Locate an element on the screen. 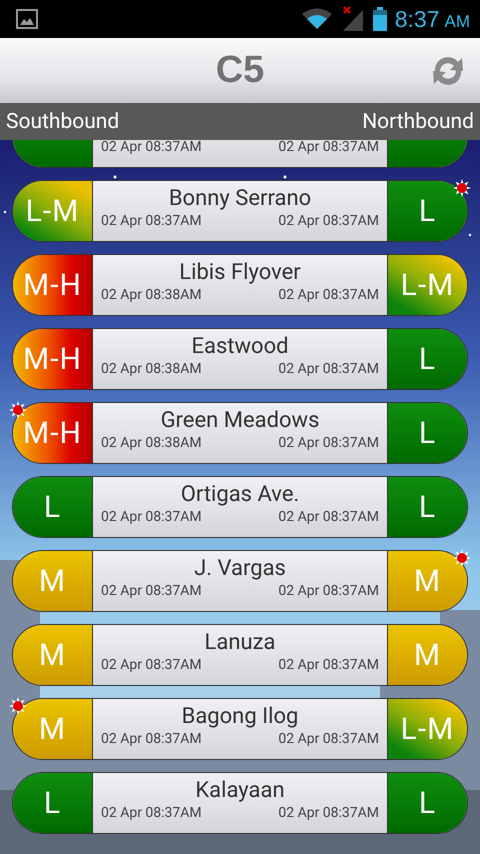  wifi-icon is located at coordinates (316, 19).